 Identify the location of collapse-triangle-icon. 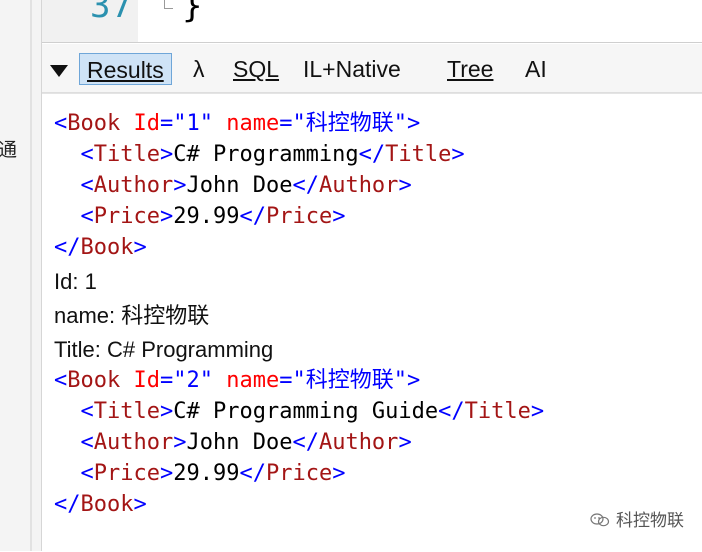
(59, 71).